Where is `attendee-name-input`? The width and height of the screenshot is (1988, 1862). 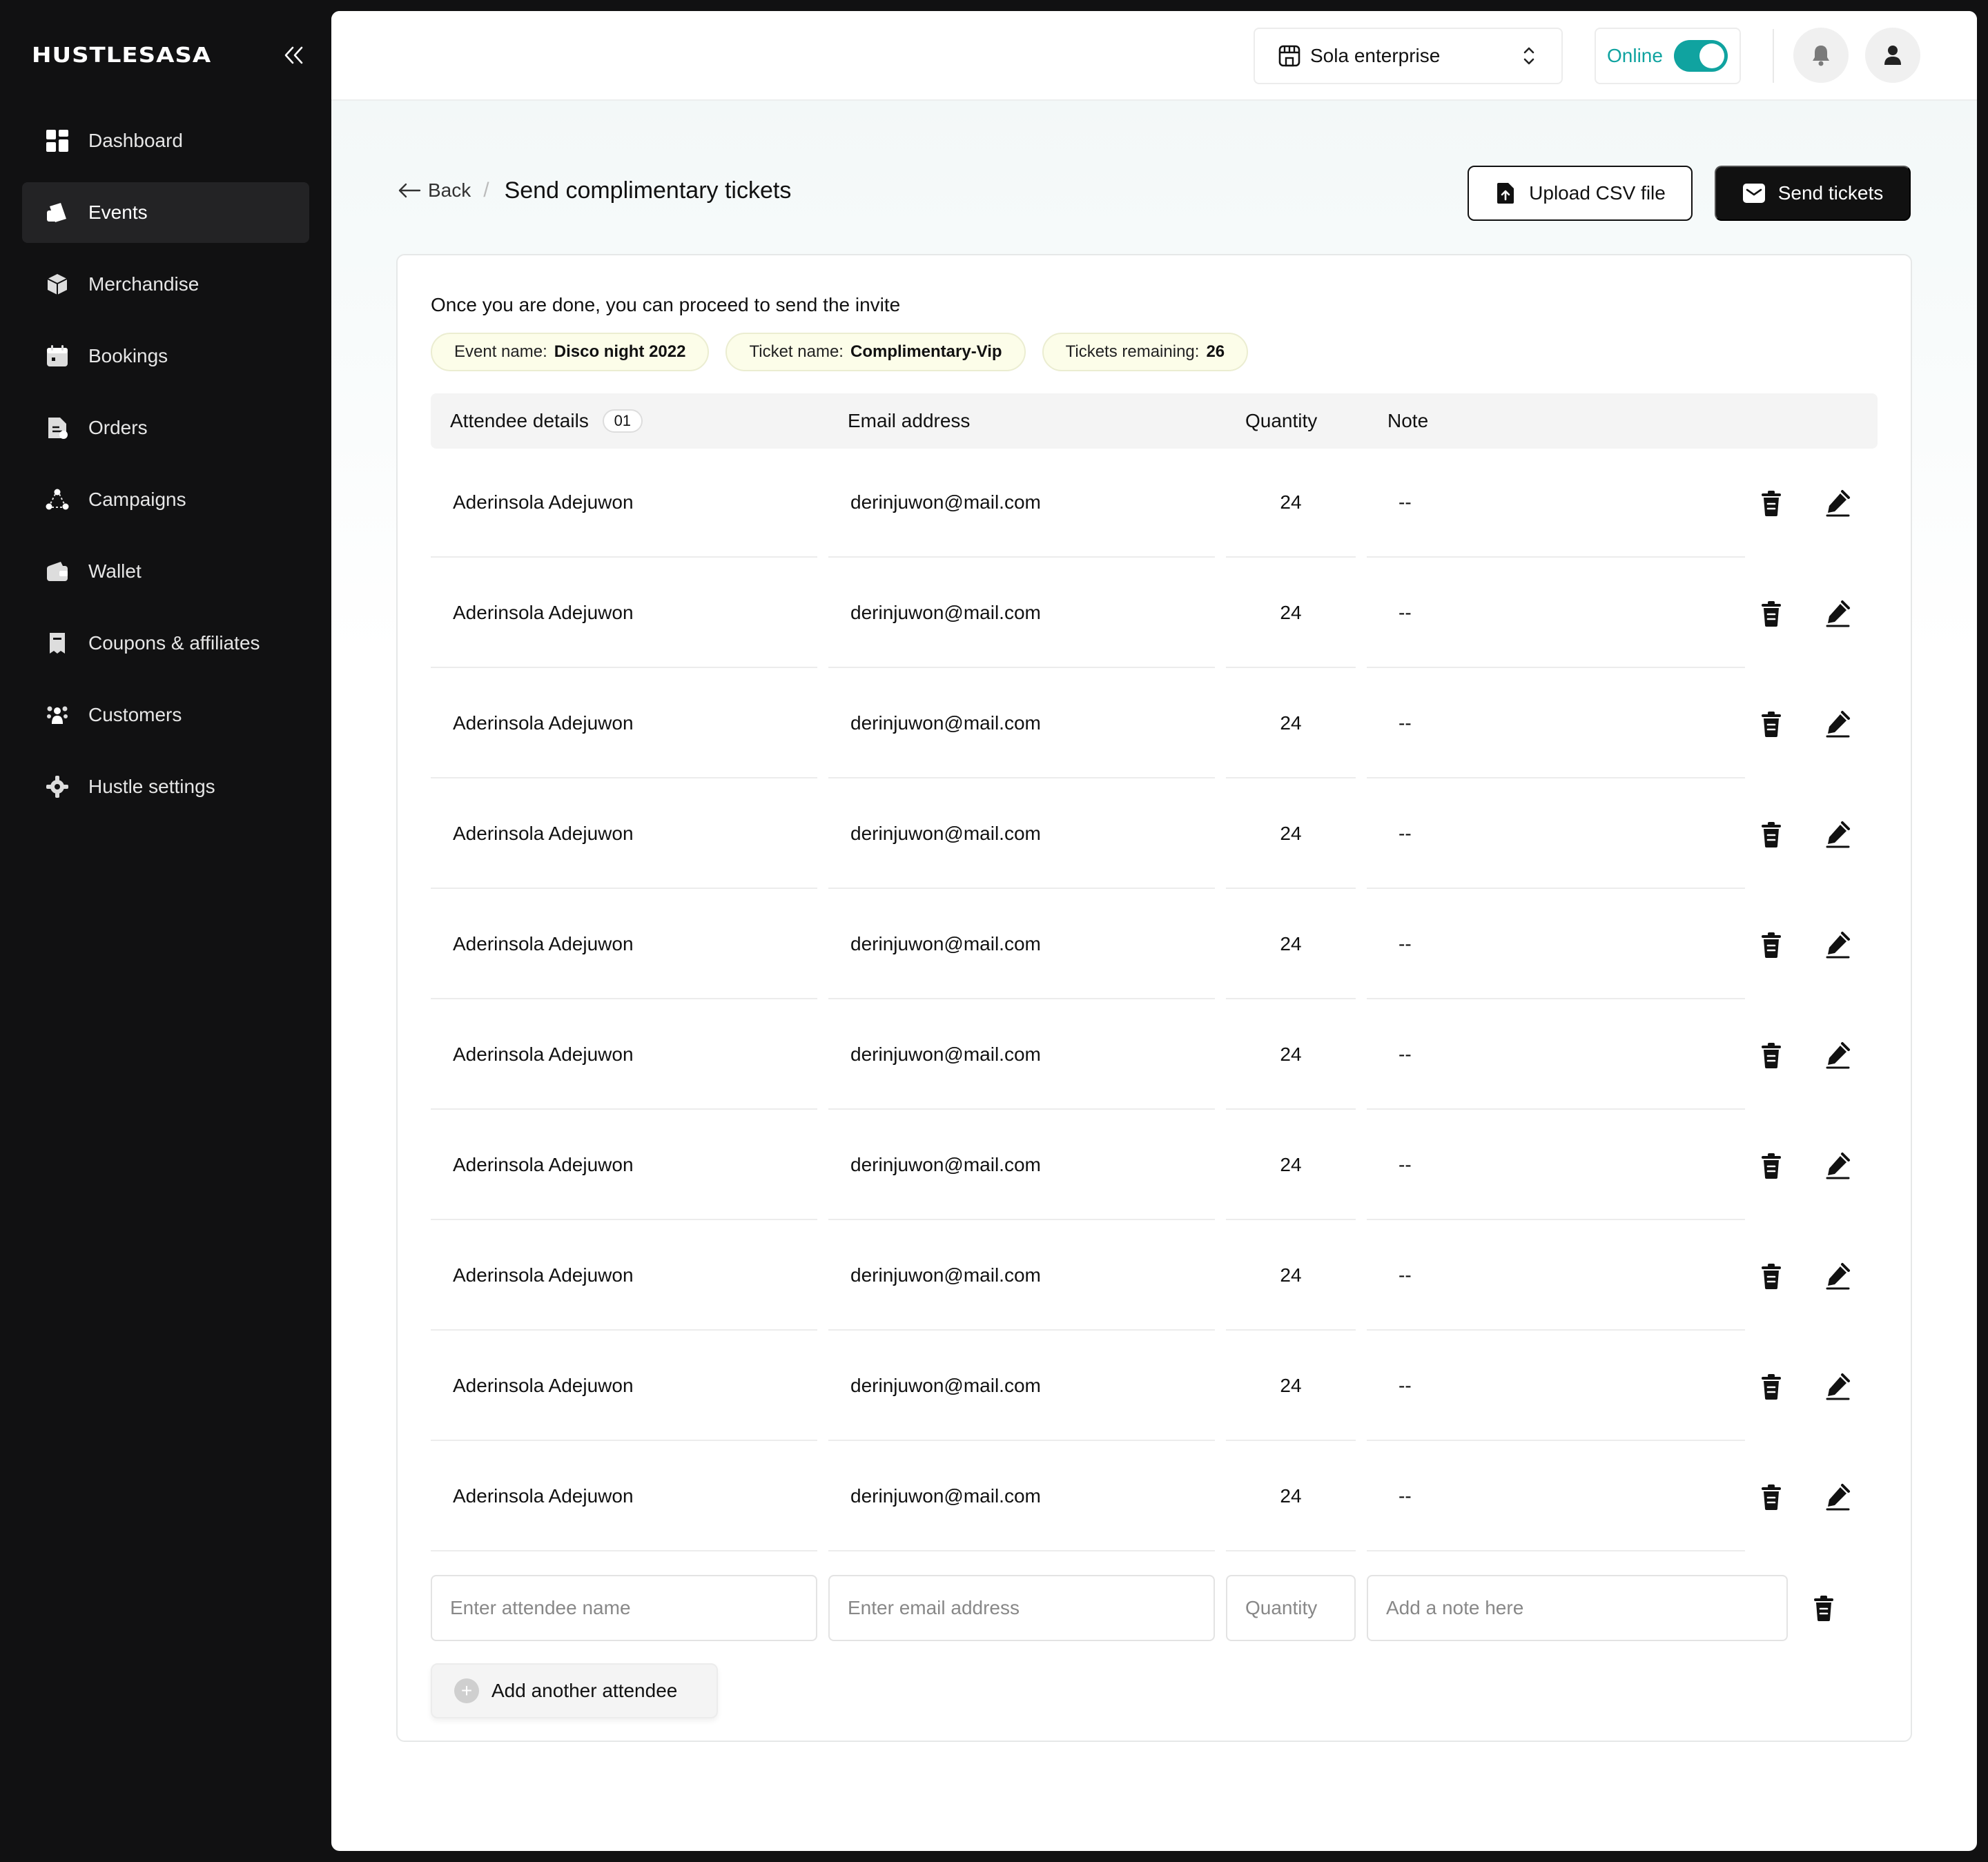 attendee-name-input is located at coordinates (624, 1608).